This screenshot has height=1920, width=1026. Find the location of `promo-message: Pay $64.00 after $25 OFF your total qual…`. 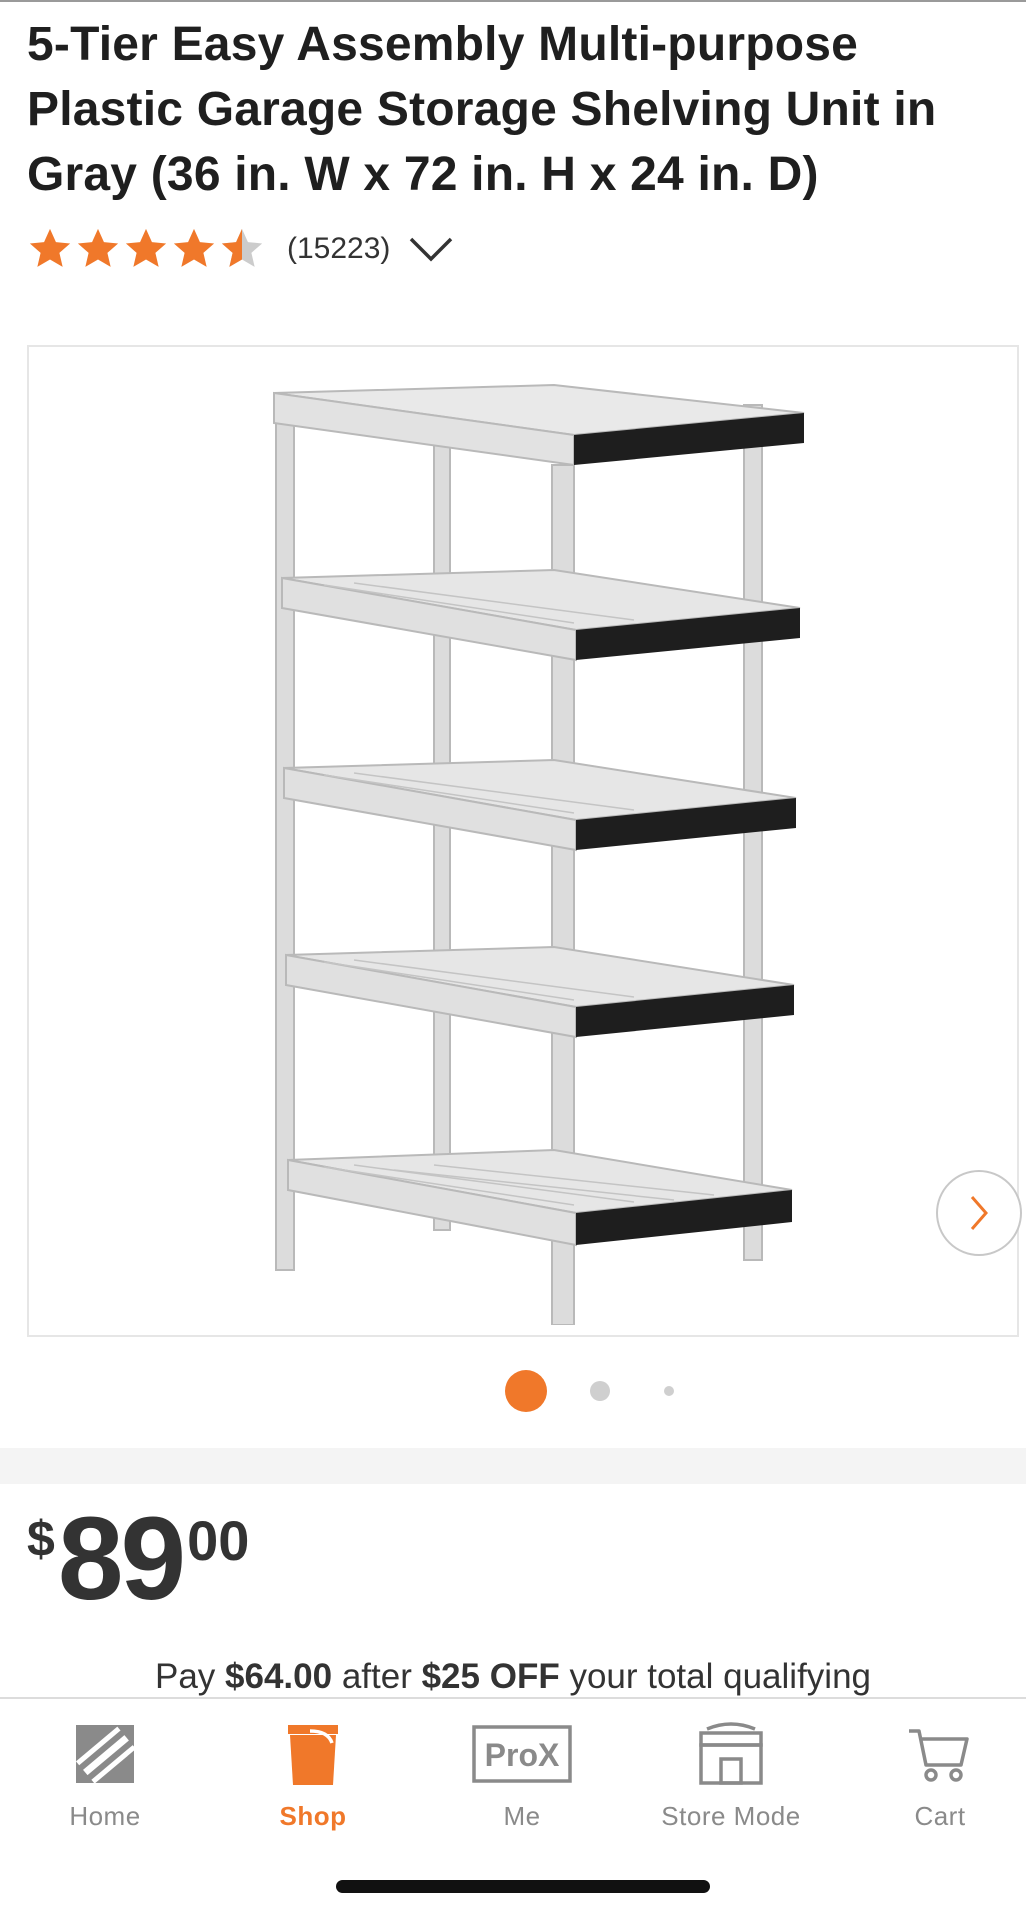

promo-message: Pay $64.00 after $25 OFF your total qual… is located at coordinates (513, 1677).